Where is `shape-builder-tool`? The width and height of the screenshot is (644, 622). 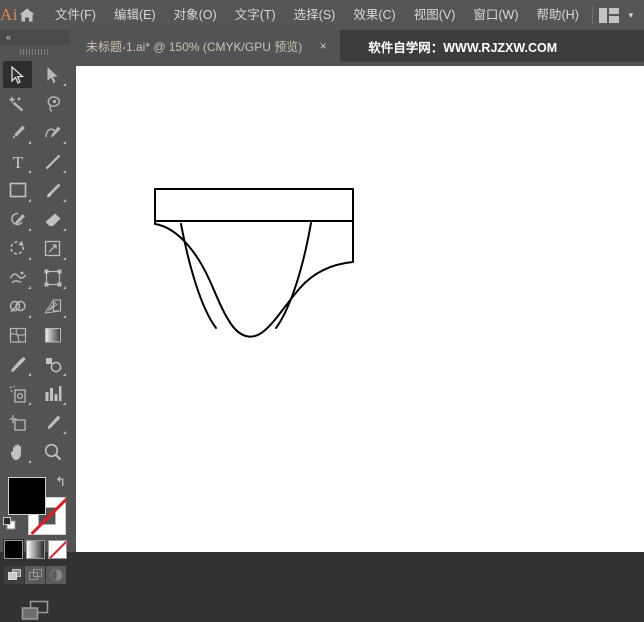
shape-builder-tool is located at coordinates (17, 306).